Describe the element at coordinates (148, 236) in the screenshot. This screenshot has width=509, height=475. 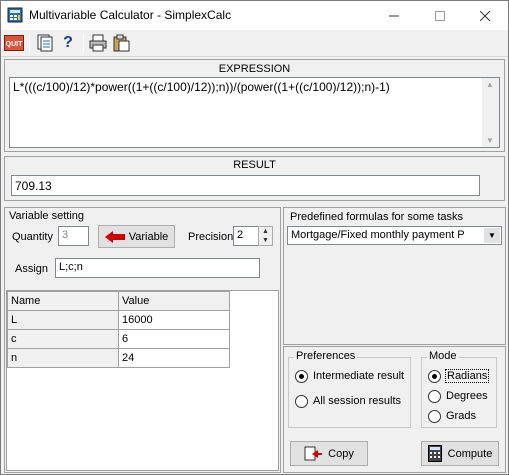
I see `variable-button-label: Variable` at that location.